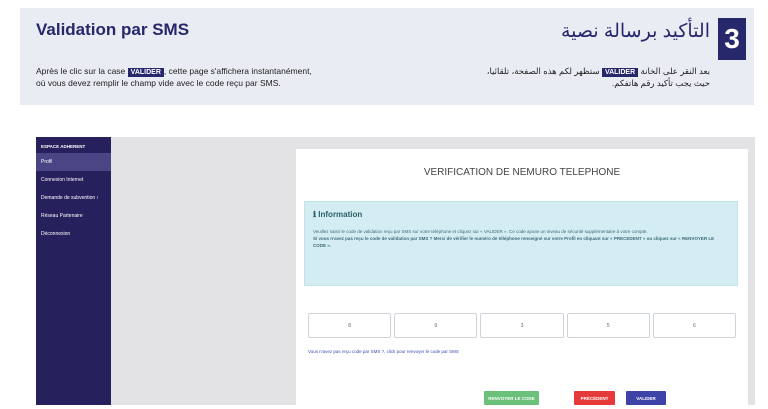  I want to click on sidebar-item-demande-de-subvention: Demande de subvention ›, so click(73, 198).